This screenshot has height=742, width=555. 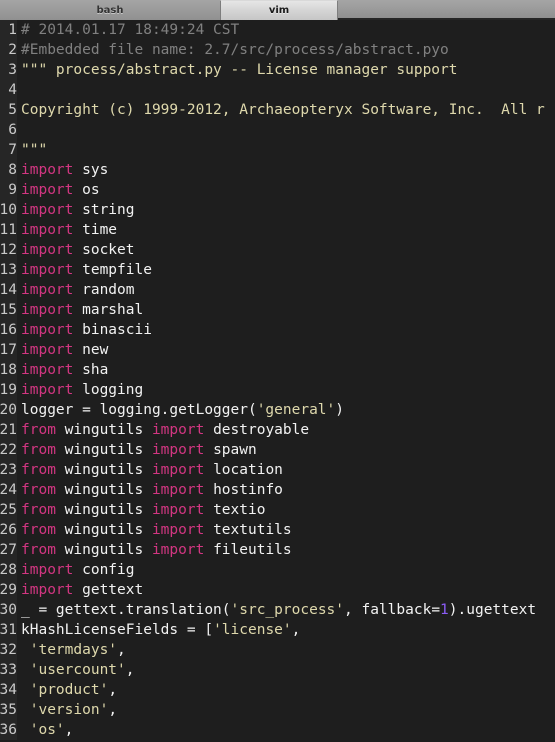 I want to click on token-plain: tempfile, so click(x=112, y=270).